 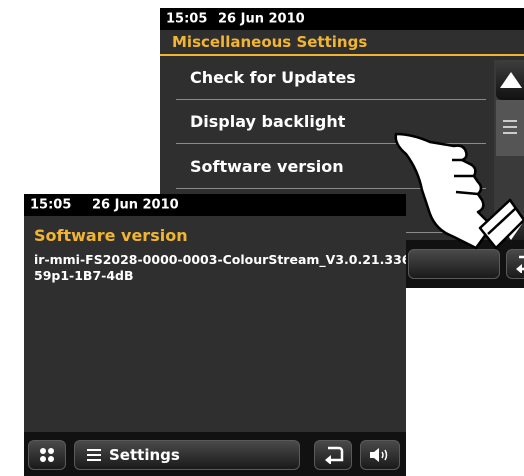 What do you see at coordinates (94, 455) in the screenshot?
I see `menu-icon` at bounding box center [94, 455].